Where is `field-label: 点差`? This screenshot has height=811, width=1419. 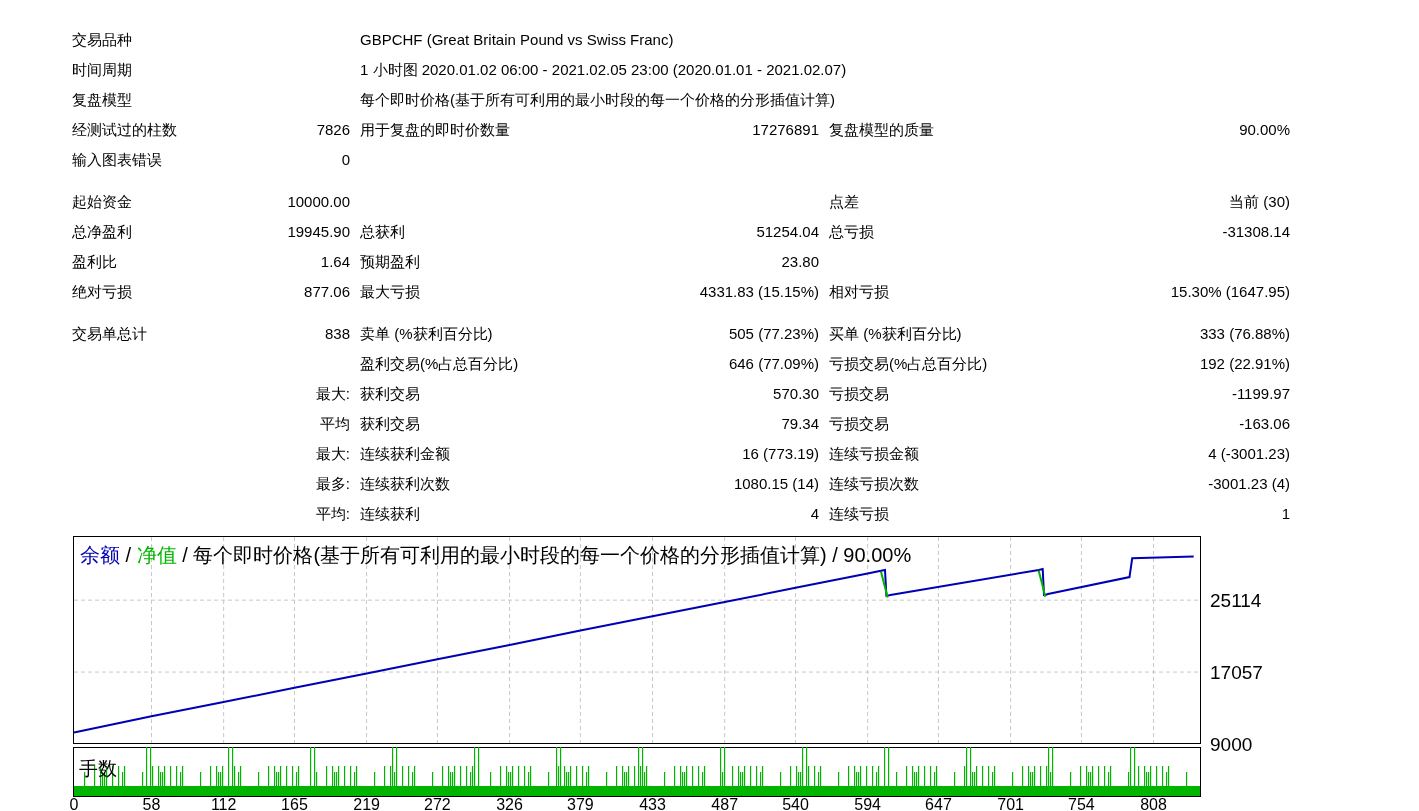
field-label: 点差 is located at coordinates (844, 201).